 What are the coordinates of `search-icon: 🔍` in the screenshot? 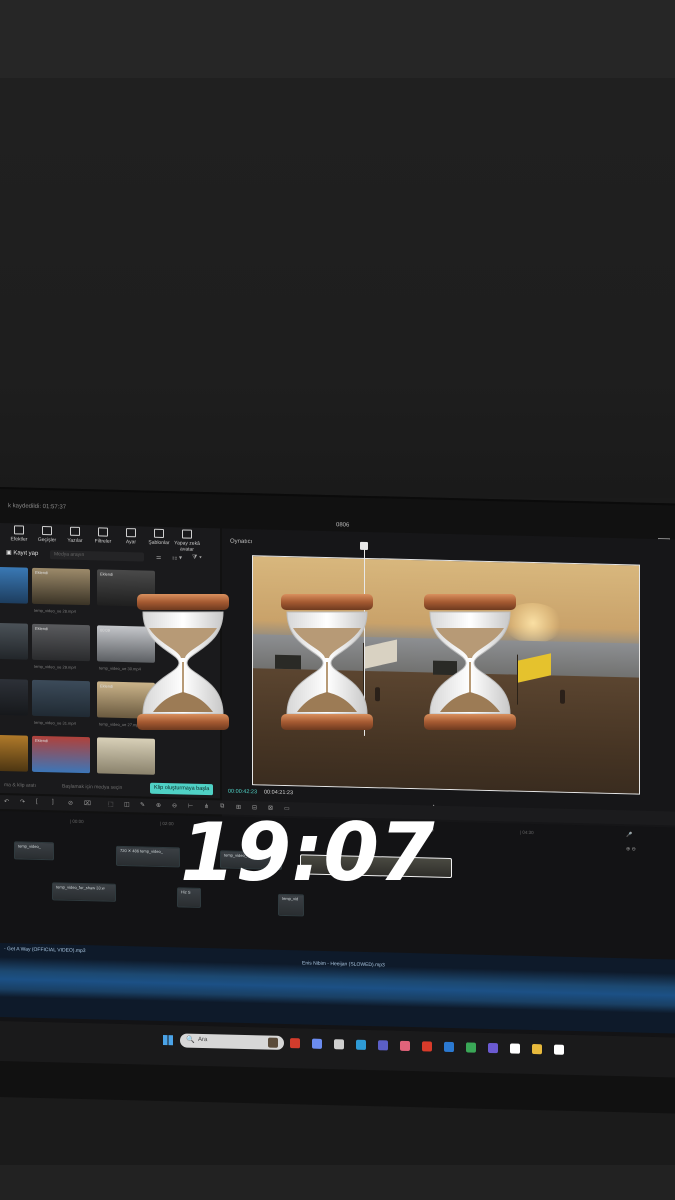 It's located at (190, 1040).